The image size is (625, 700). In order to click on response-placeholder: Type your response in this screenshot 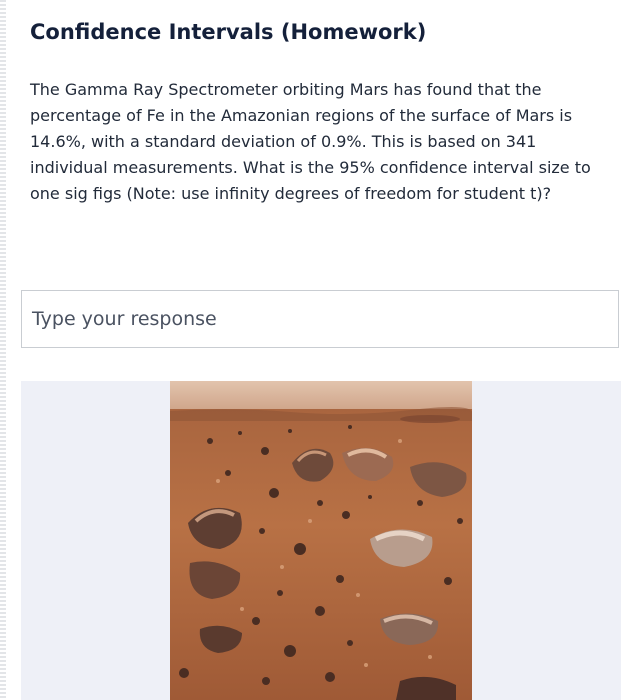, I will do `click(124, 319)`.